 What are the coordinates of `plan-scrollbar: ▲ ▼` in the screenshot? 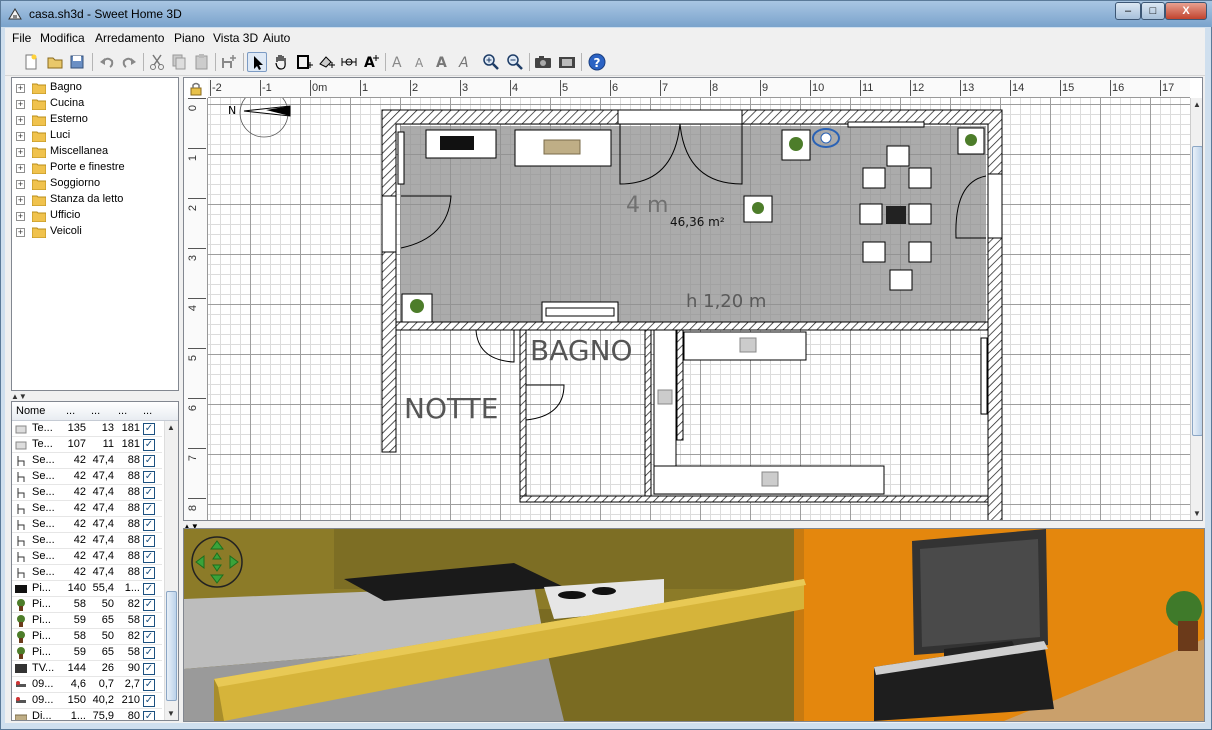 It's located at (1196, 309).